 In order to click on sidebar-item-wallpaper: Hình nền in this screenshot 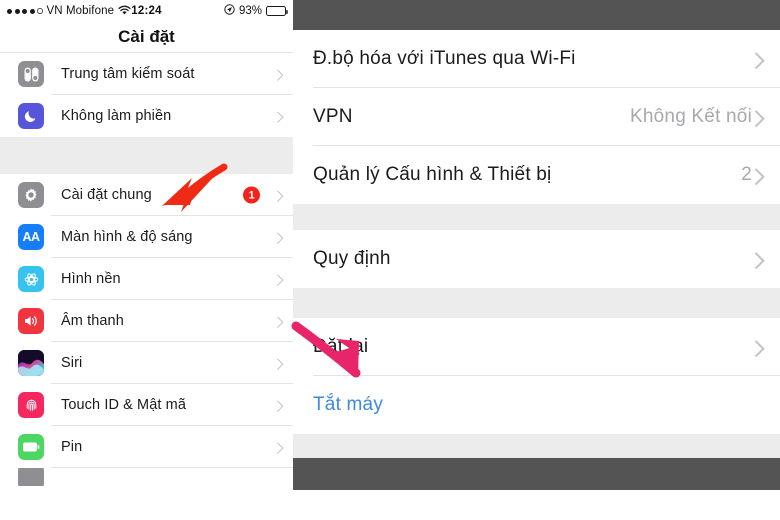, I will do `click(146, 279)`.